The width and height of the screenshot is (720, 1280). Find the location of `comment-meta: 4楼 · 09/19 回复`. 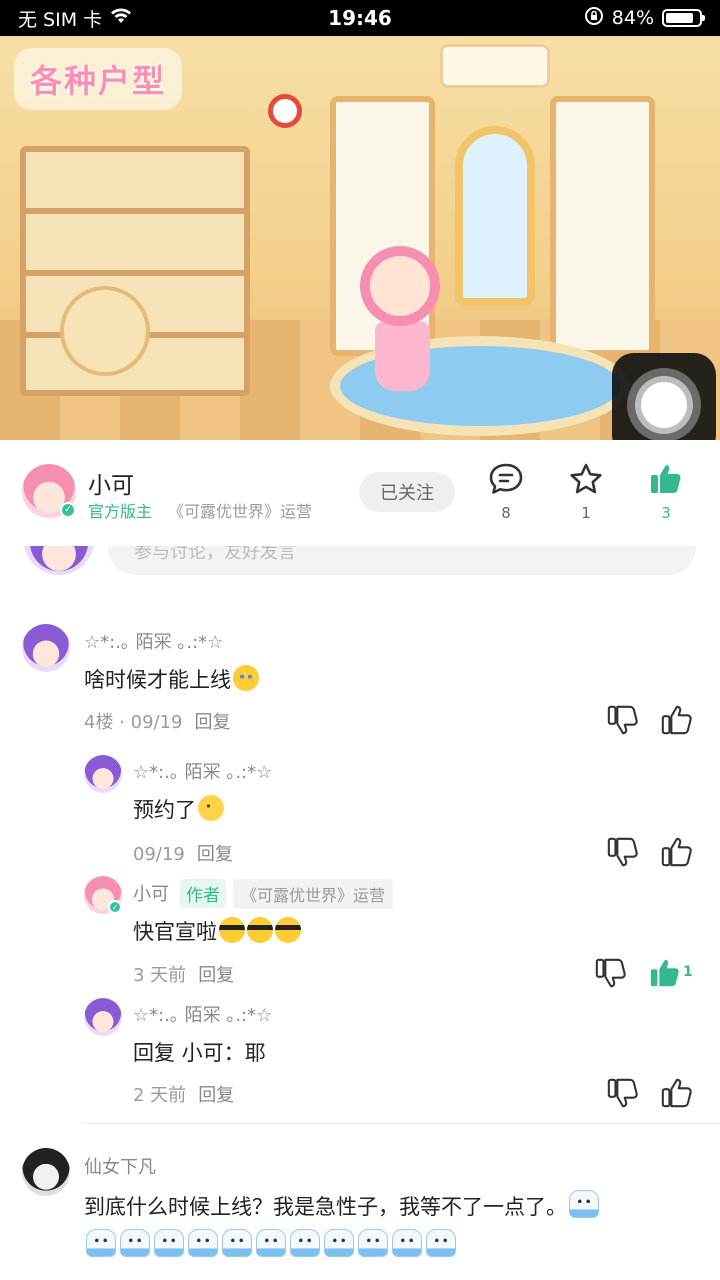

comment-meta: 4楼 · 09/19 回复 is located at coordinates (157, 722).